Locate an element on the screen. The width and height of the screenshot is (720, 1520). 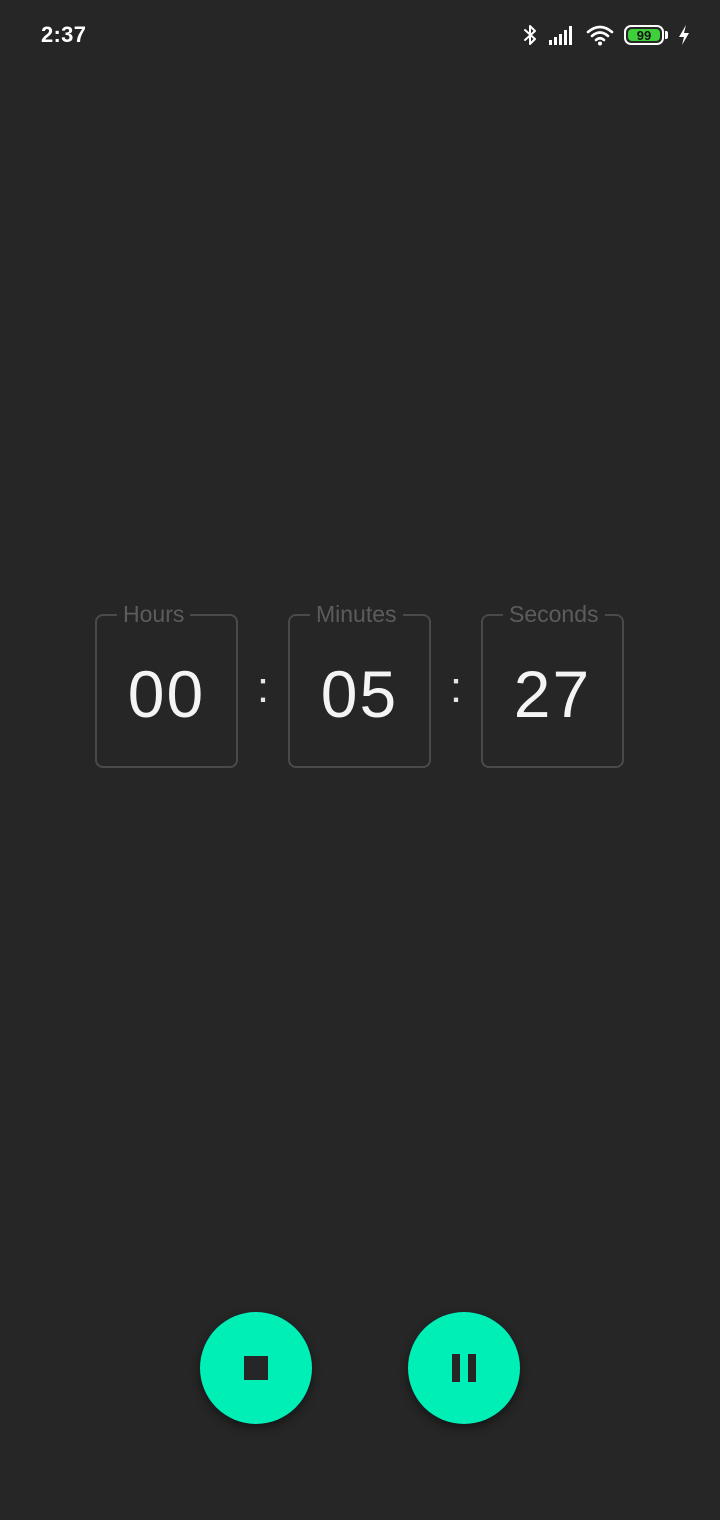
status-icons: 99 is located at coordinates (606, 35).